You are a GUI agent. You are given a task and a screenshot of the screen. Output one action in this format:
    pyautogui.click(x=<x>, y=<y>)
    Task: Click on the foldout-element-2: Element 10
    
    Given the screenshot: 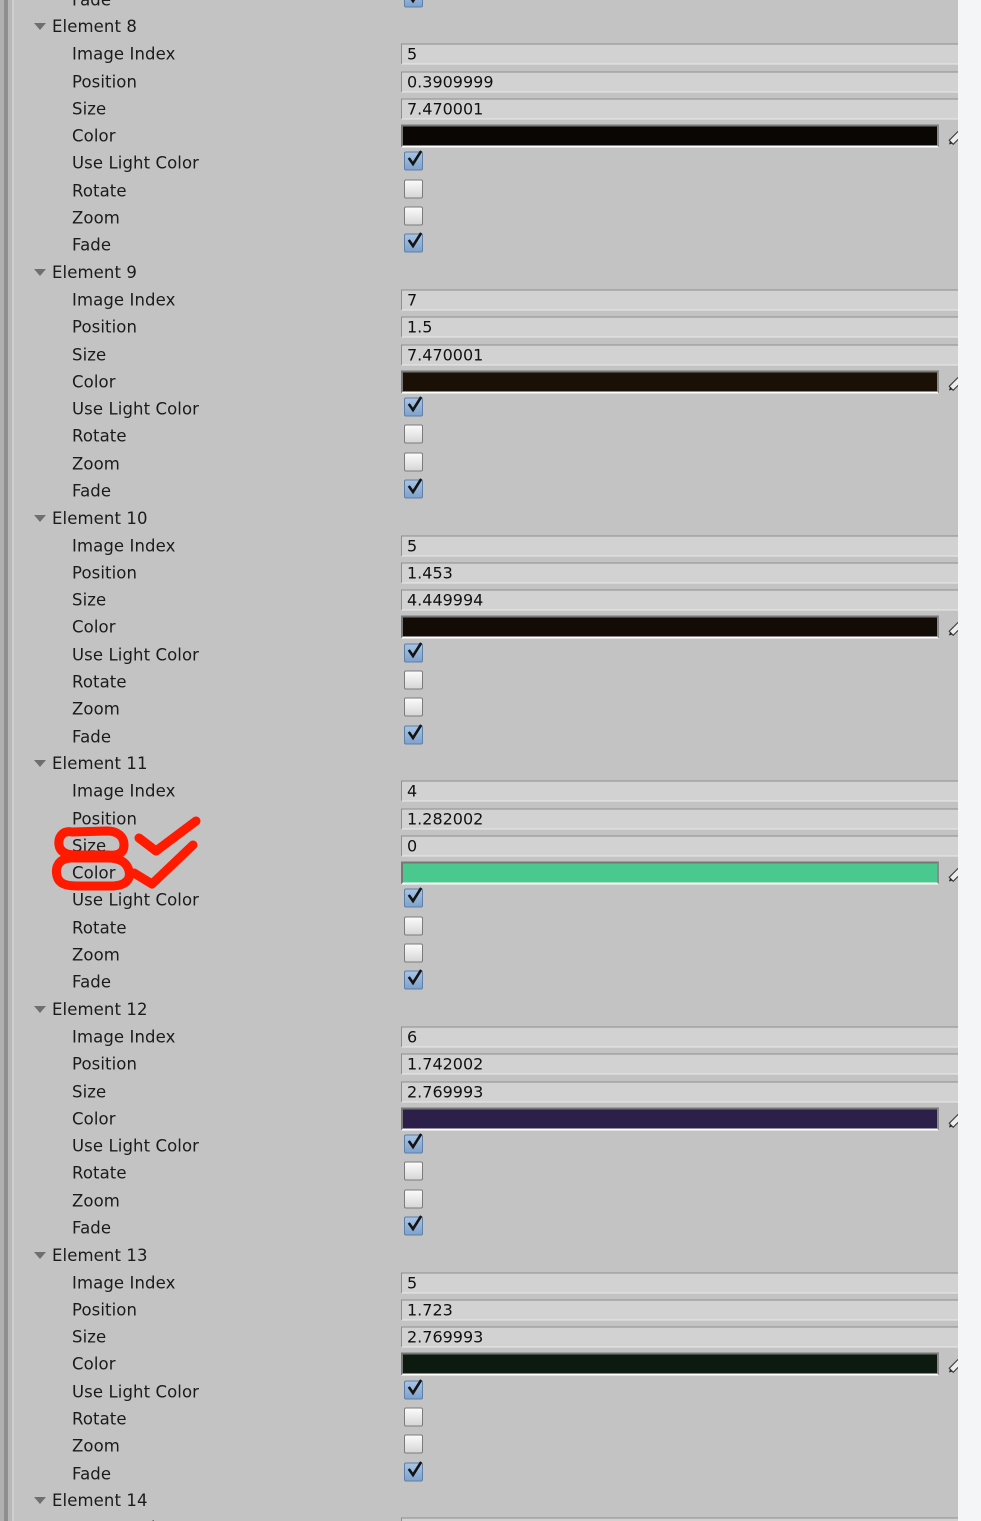 What is the action you would take?
    pyautogui.click(x=486, y=518)
    